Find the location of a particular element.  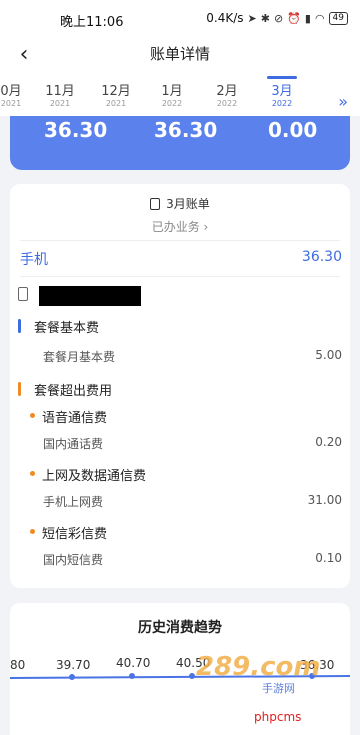

title-bar: ‹ 账单详情 is located at coordinates (180, 56).